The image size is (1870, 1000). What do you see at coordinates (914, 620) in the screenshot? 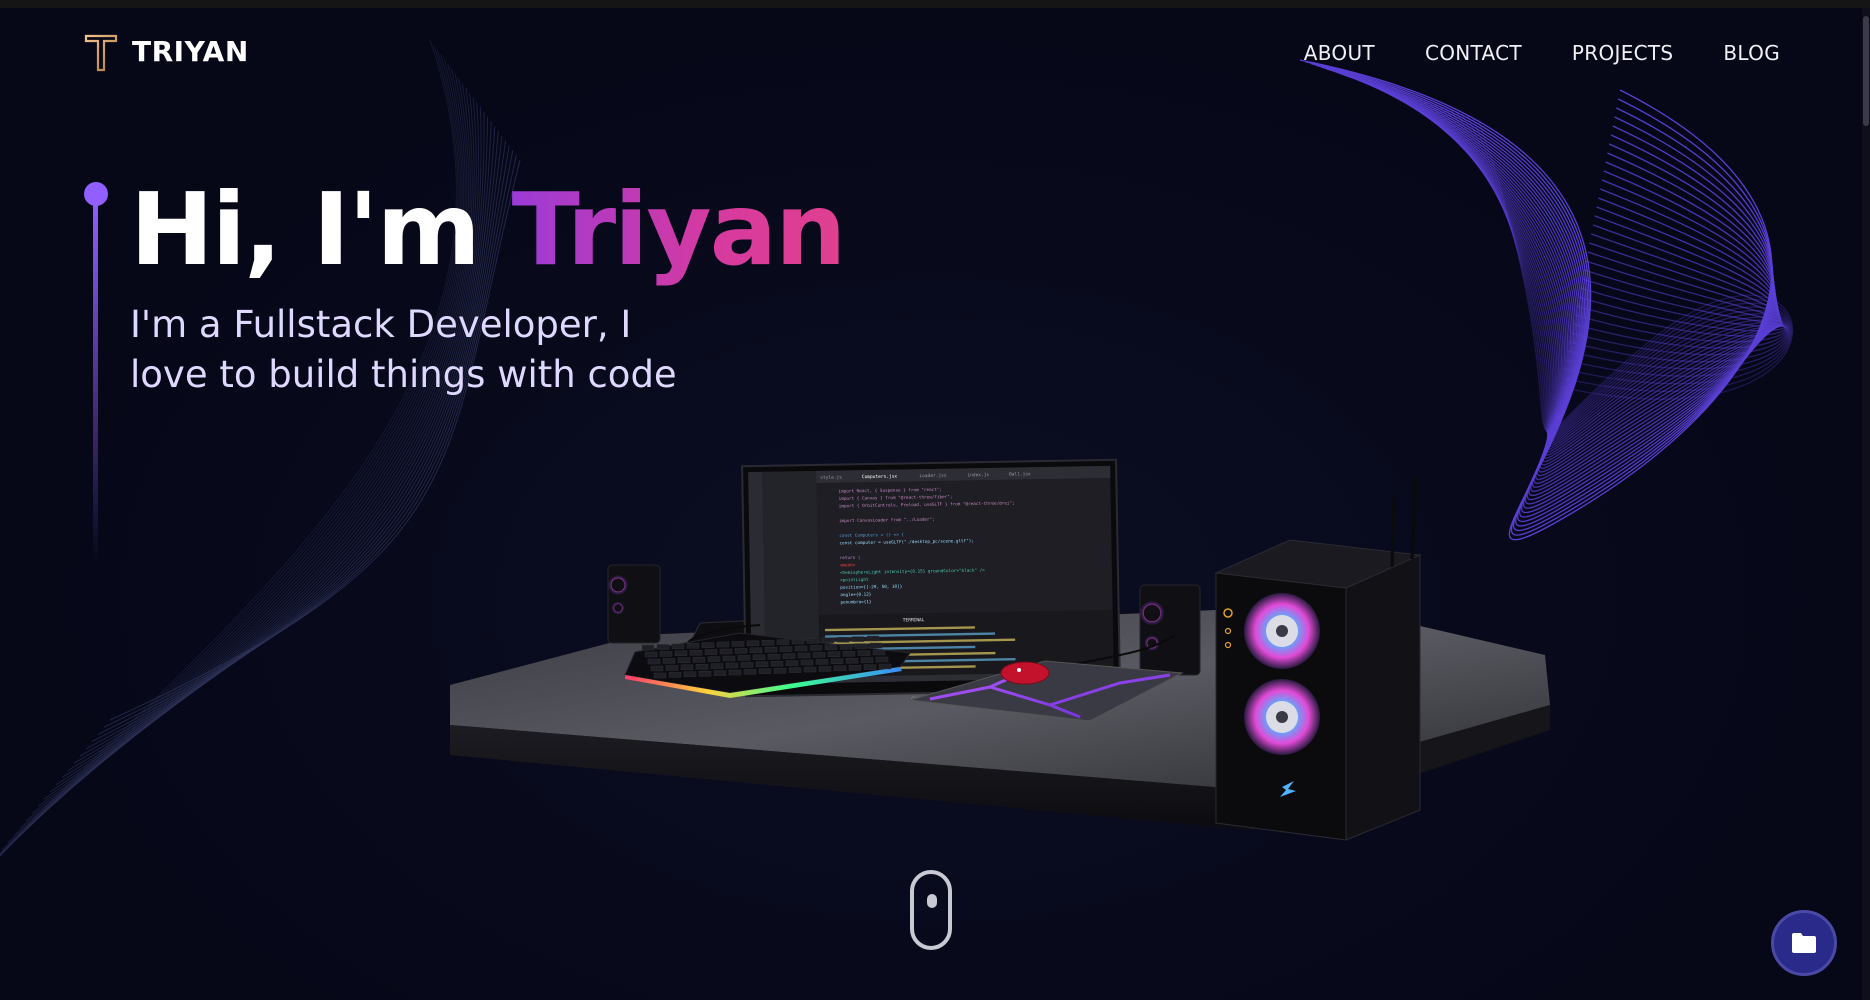
I see `terminal-tab-label: TERMINAL` at bounding box center [914, 620].